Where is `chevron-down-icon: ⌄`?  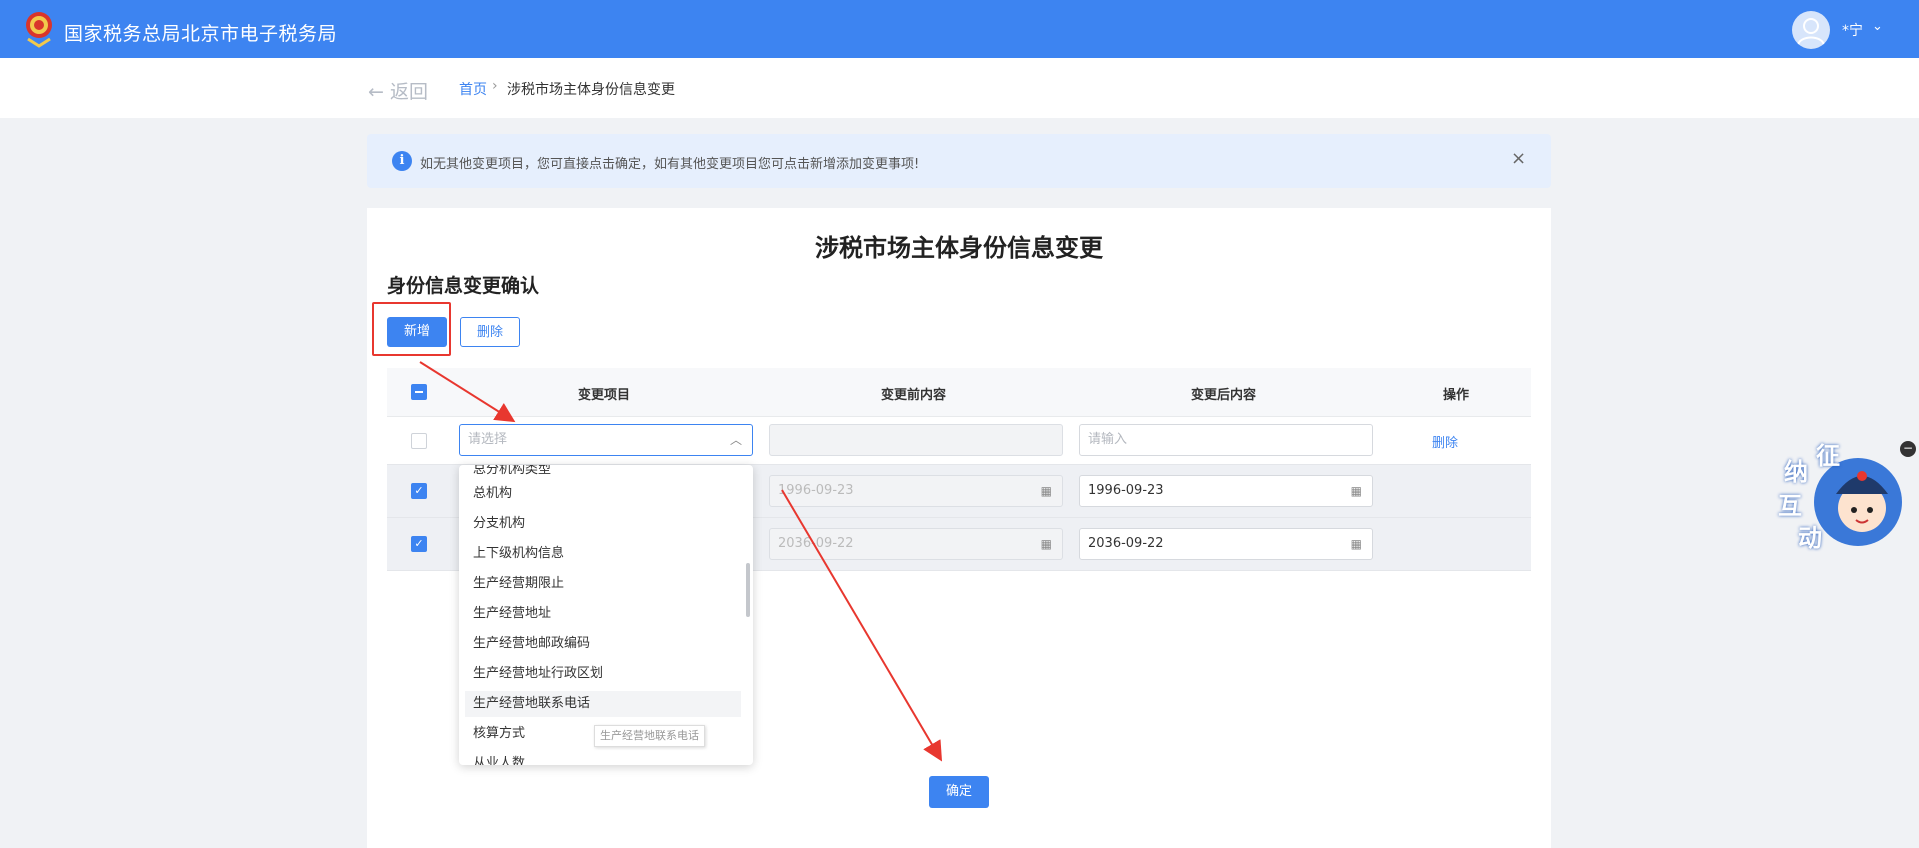
chevron-down-icon: ⌄ is located at coordinates (1877, 26).